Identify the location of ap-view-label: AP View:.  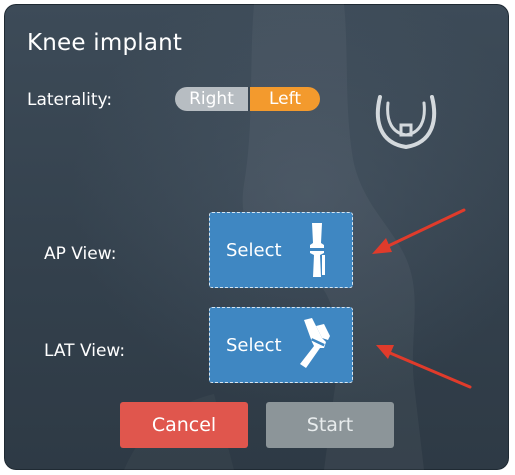
(80, 254).